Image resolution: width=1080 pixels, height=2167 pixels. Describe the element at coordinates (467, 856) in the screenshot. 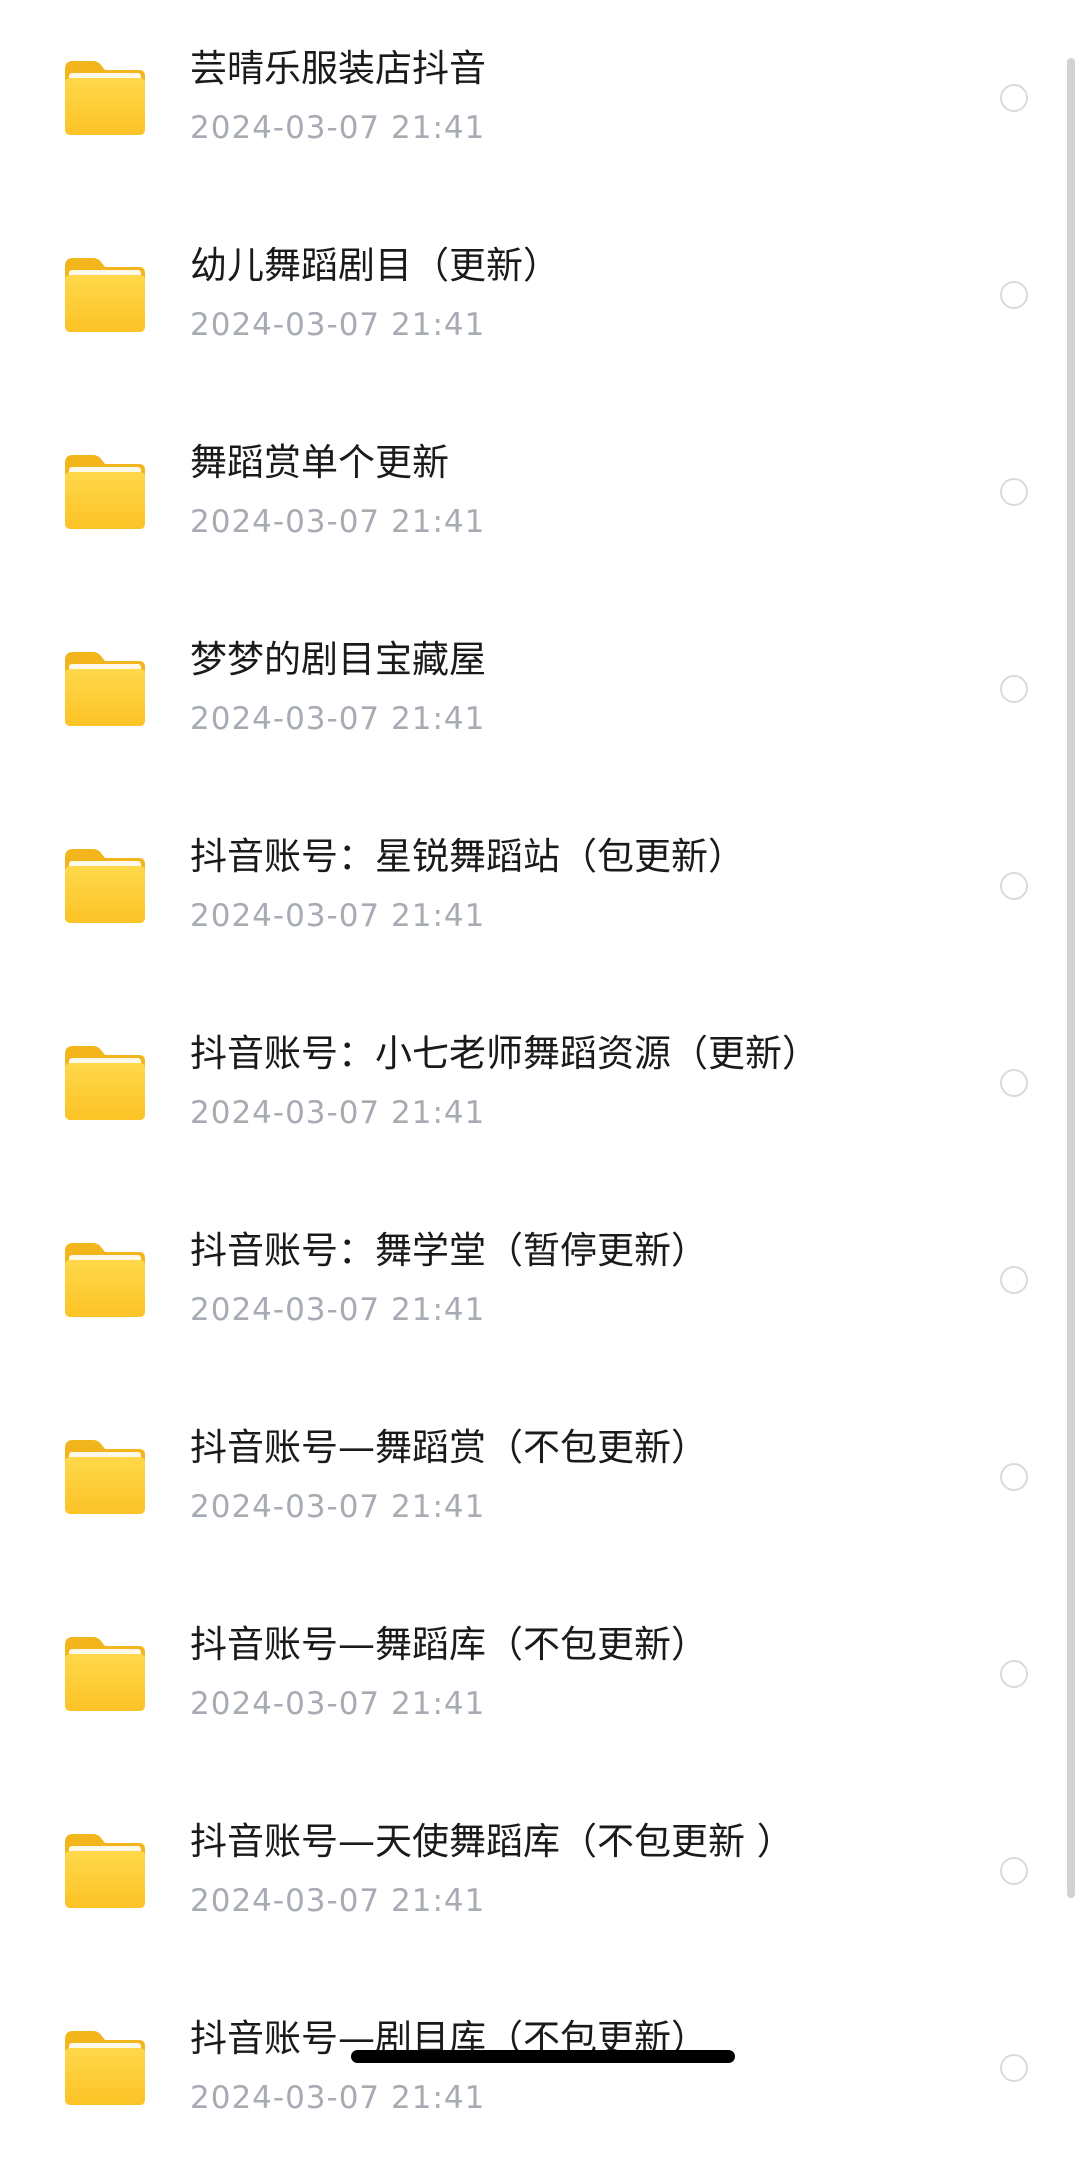

I see `file-name: 抖音账号：星锐舞蹈站（包更新）` at that location.